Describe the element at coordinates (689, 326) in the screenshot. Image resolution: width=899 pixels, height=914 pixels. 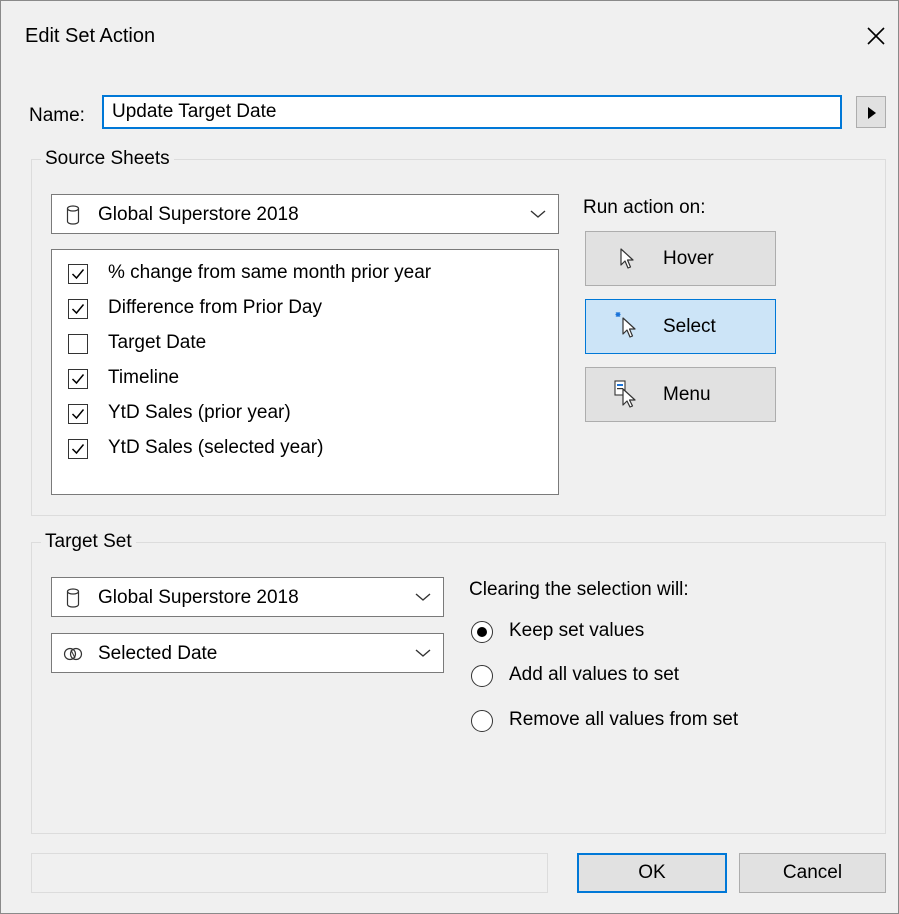
I see `select-label: Select` at that location.